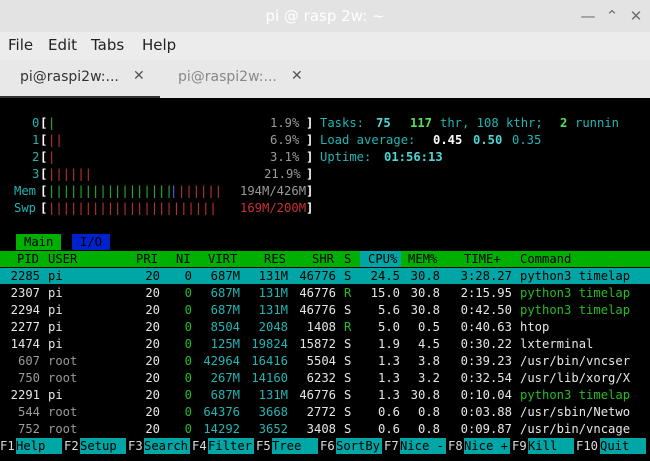 The height and width of the screenshot is (461, 650). Describe the element at coordinates (551, 446) in the screenshot. I see `fkey-kill: Kill` at that location.